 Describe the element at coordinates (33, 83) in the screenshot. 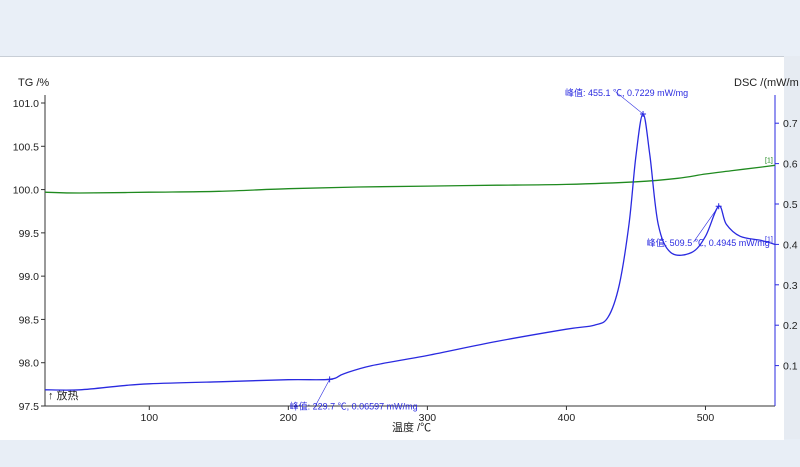

I see `y-left-axis-label: TG /%` at that location.